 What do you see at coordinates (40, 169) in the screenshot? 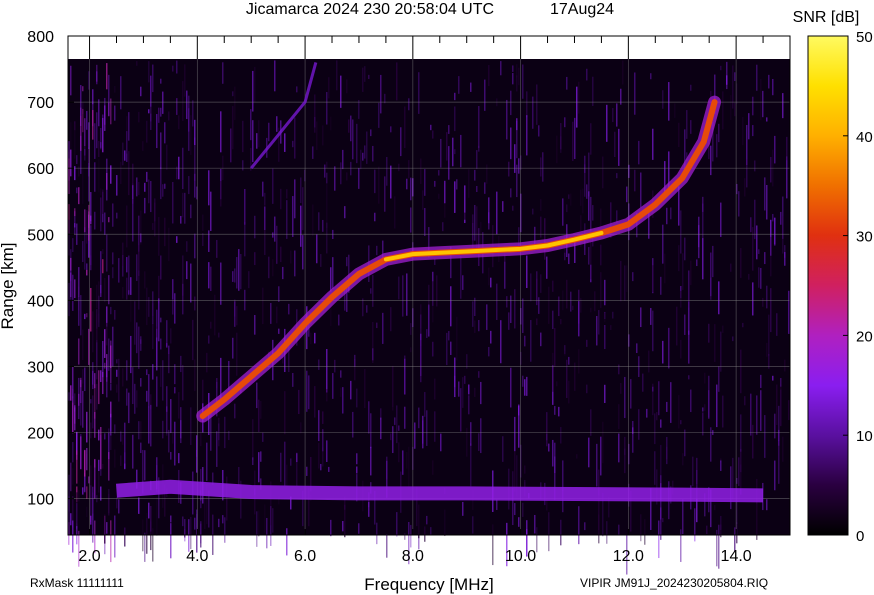
I see `y-tick-label: 600` at bounding box center [40, 169].